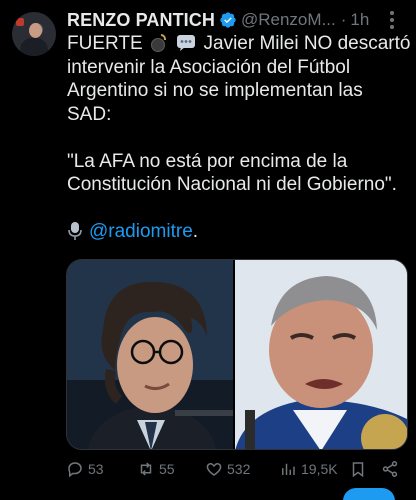  I want to click on retweet-button: 55, so click(156, 469).